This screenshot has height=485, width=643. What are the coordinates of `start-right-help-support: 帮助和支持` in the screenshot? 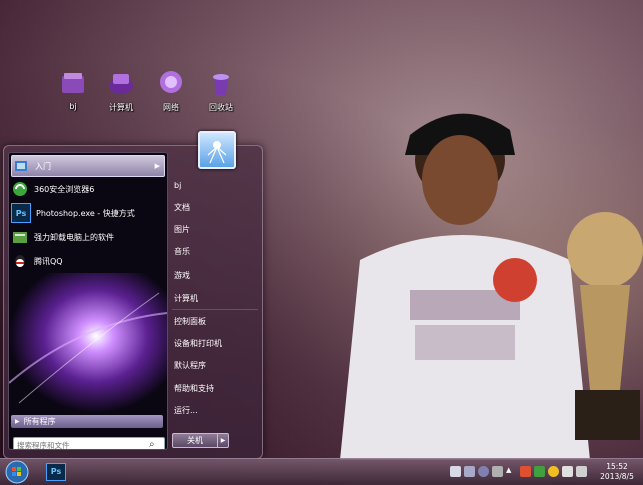 It's located at (215, 388).